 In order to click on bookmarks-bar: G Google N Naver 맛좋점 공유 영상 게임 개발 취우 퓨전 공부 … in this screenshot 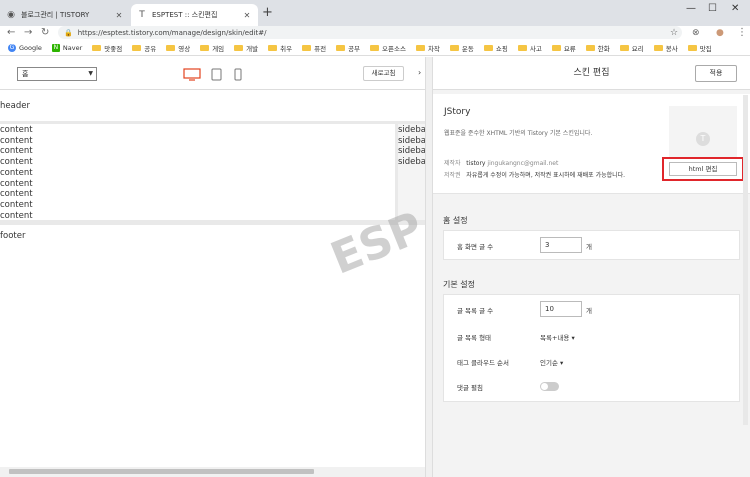, I will do `click(375, 48)`.